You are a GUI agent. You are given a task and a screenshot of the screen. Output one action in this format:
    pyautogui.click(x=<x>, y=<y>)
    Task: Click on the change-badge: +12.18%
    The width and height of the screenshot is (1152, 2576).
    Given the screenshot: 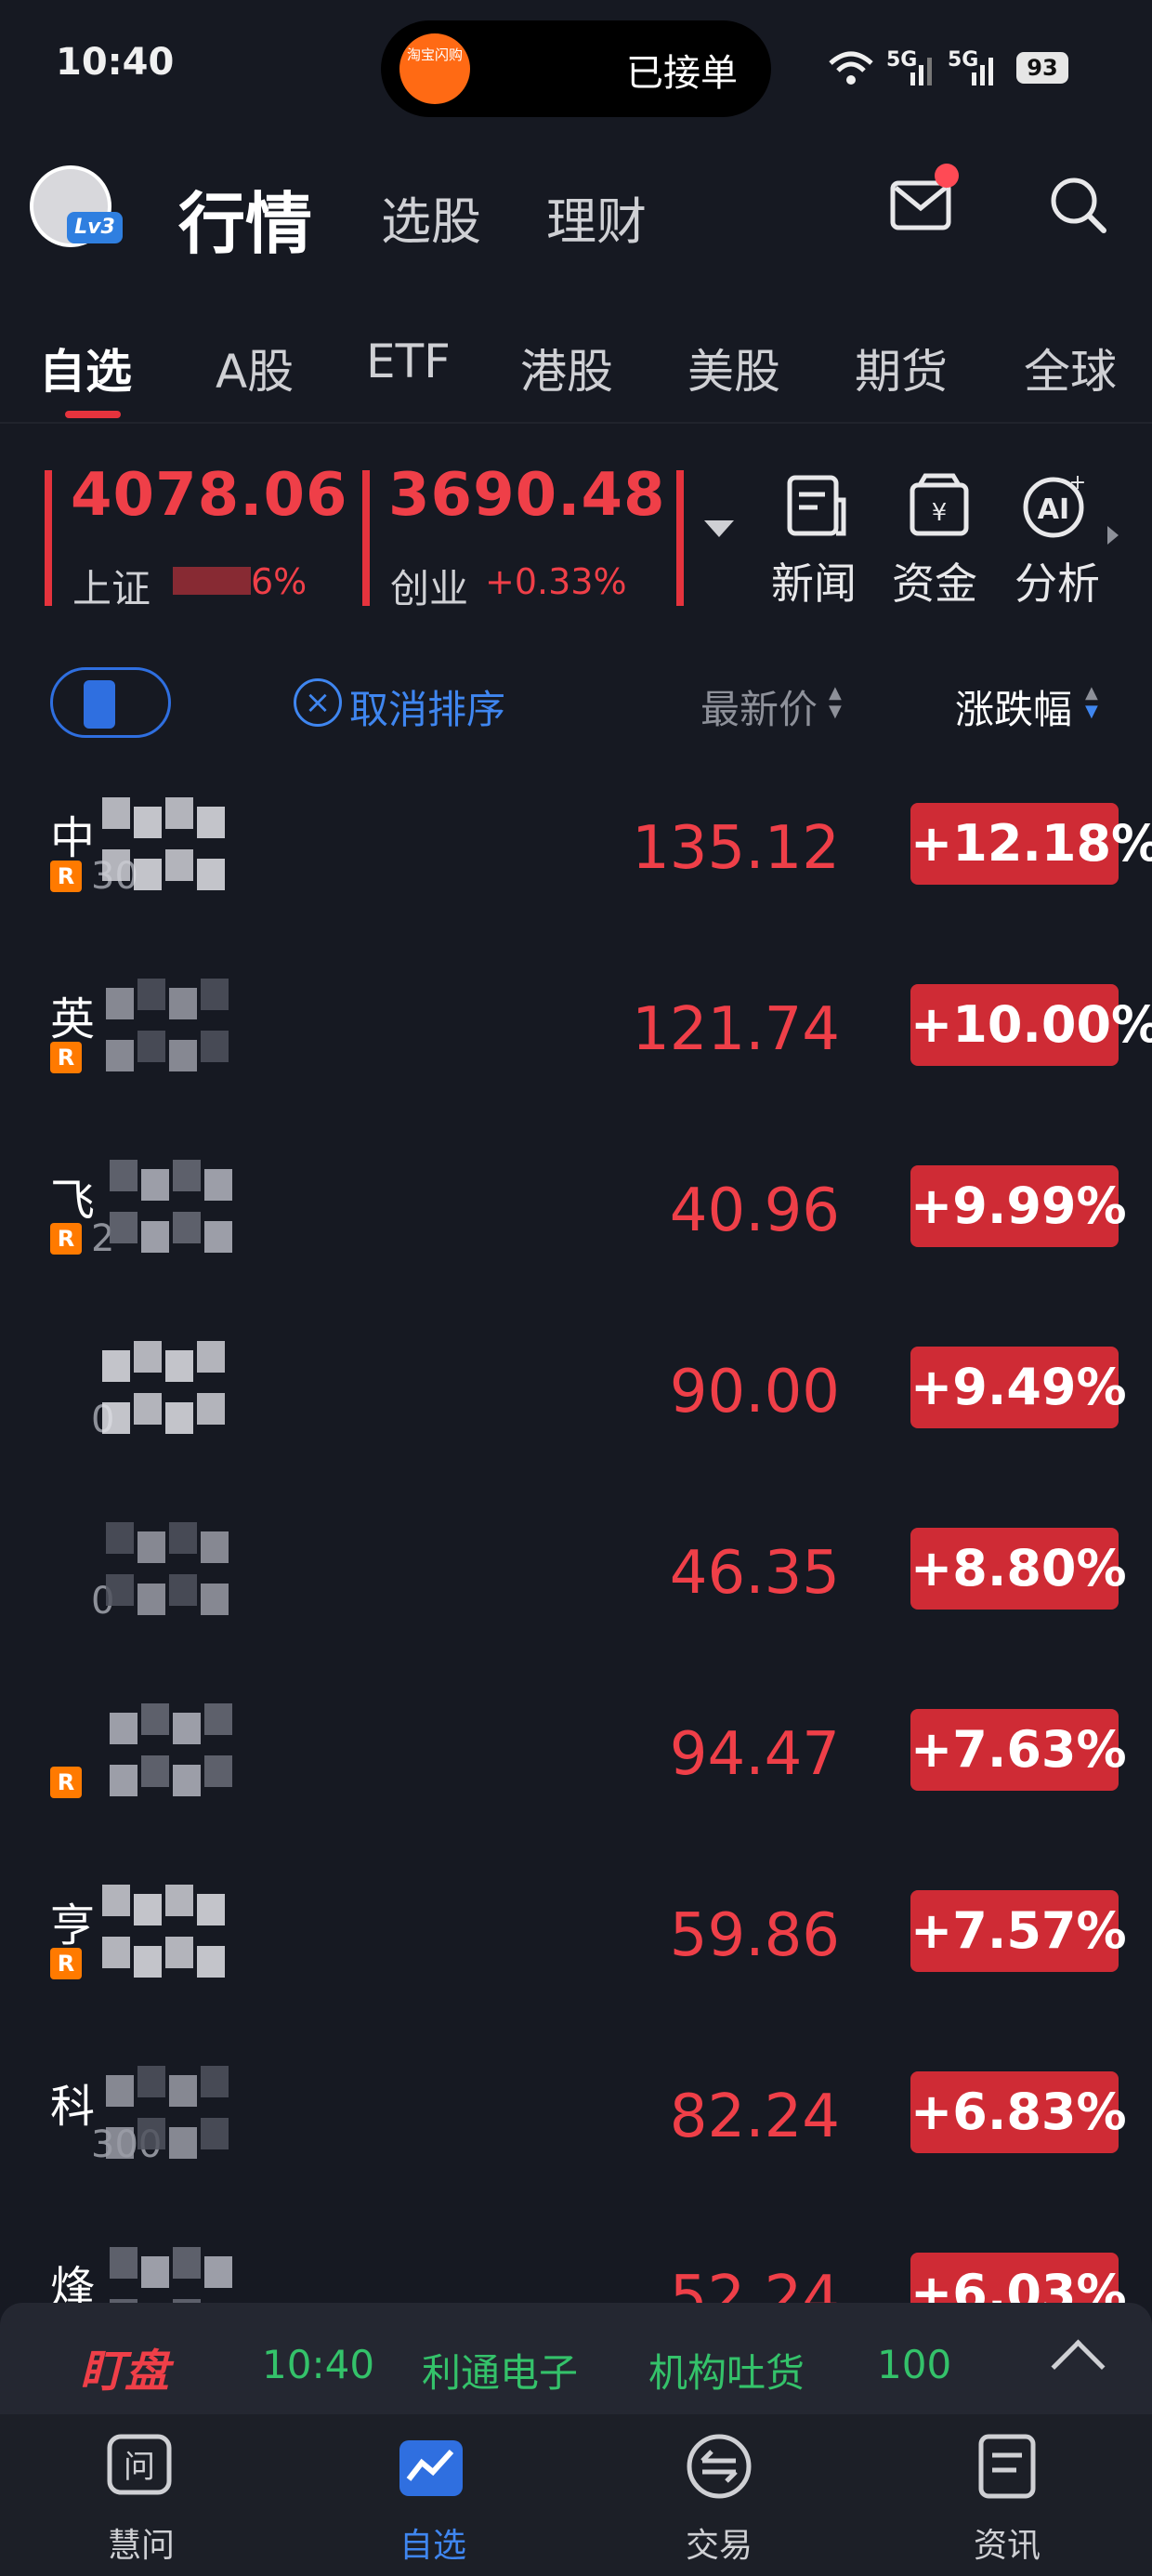 What is the action you would take?
    pyautogui.click(x=1031, y=844)
    